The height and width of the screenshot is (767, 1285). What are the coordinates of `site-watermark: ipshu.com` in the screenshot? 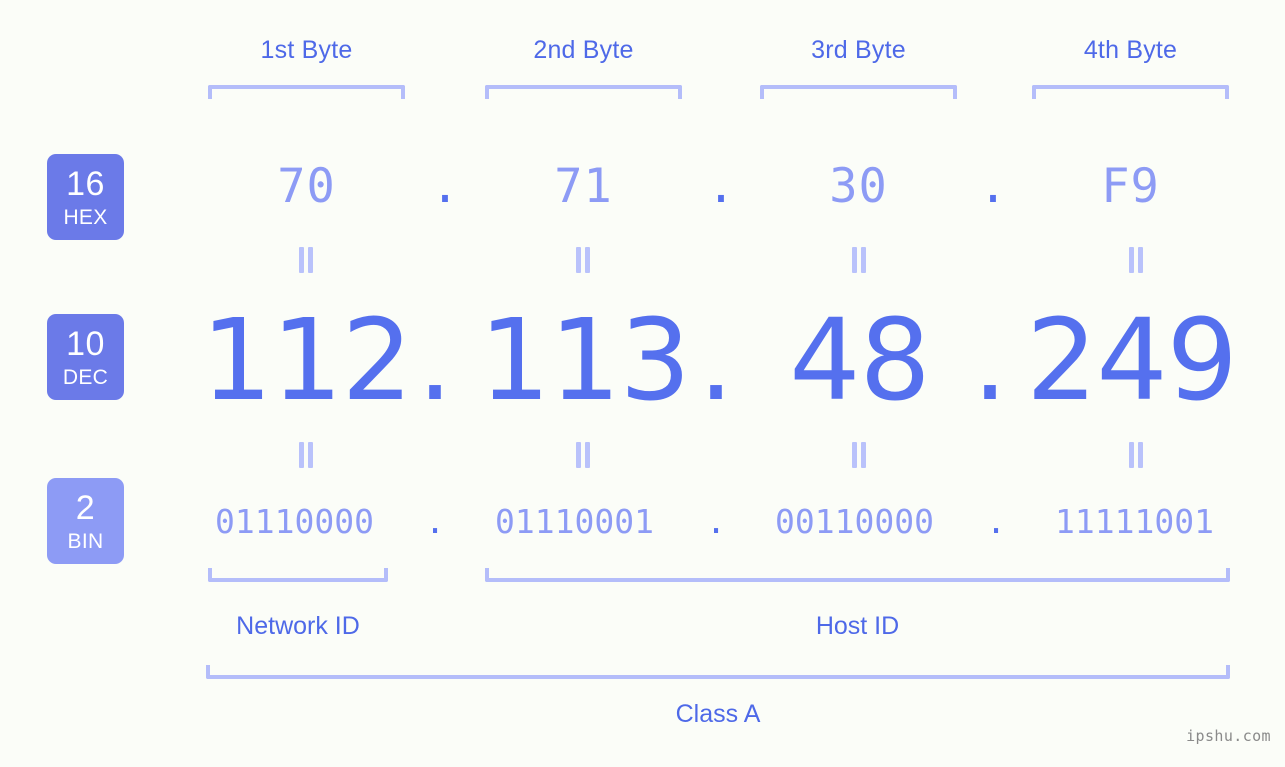 It's located at (1228, 736).